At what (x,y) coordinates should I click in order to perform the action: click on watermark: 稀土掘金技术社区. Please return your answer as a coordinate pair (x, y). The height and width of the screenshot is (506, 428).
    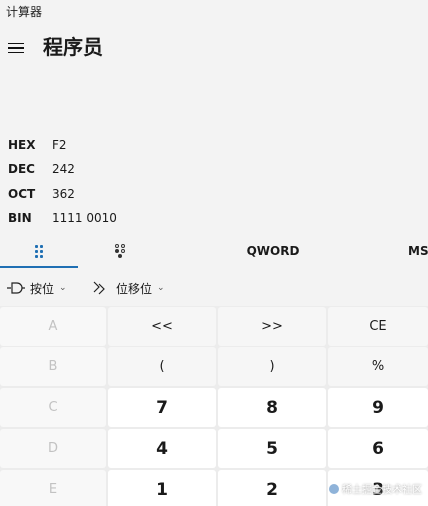
    Looking at the image, I should click on (375, 488).